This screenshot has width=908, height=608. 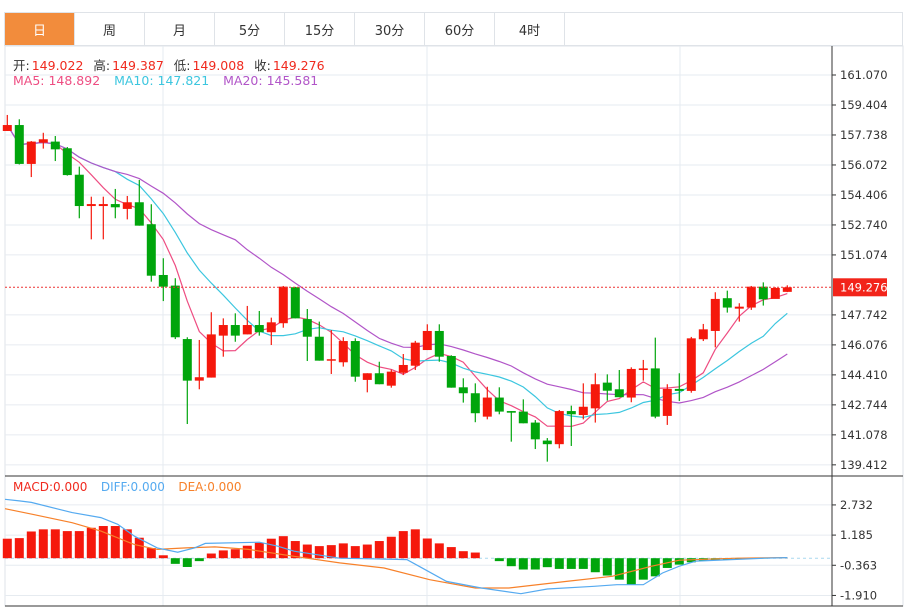 What do you see at coordinates (864, 165) in the screenshot?
I see `price-tick-label: 156.072` at bounding box center [864, 165].